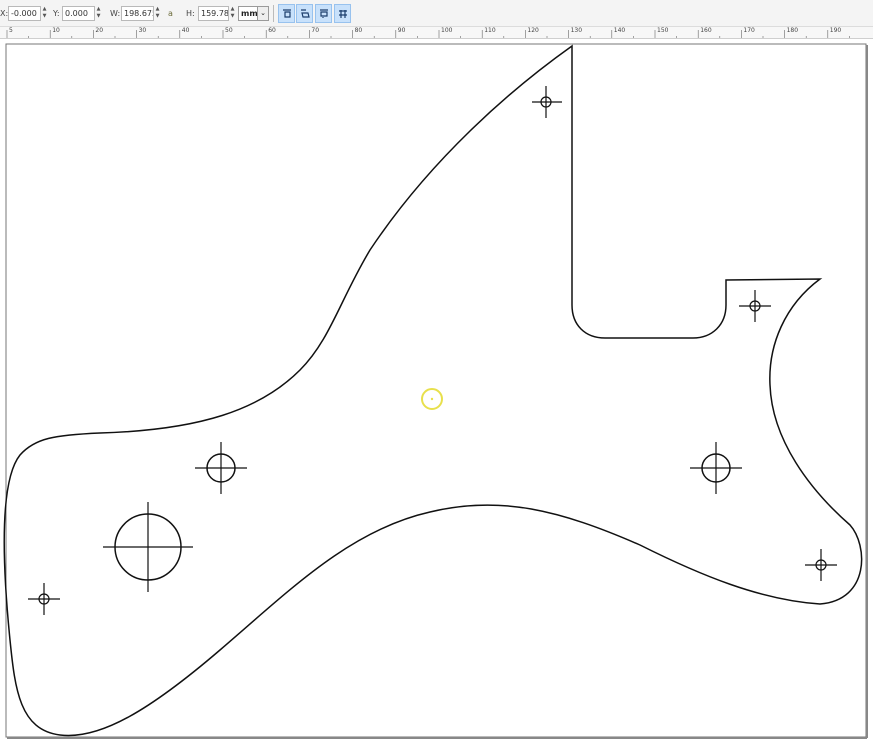  Describe the element at coordinates (148, 547) in the screenshot. I see `control-hole-large` at that location.